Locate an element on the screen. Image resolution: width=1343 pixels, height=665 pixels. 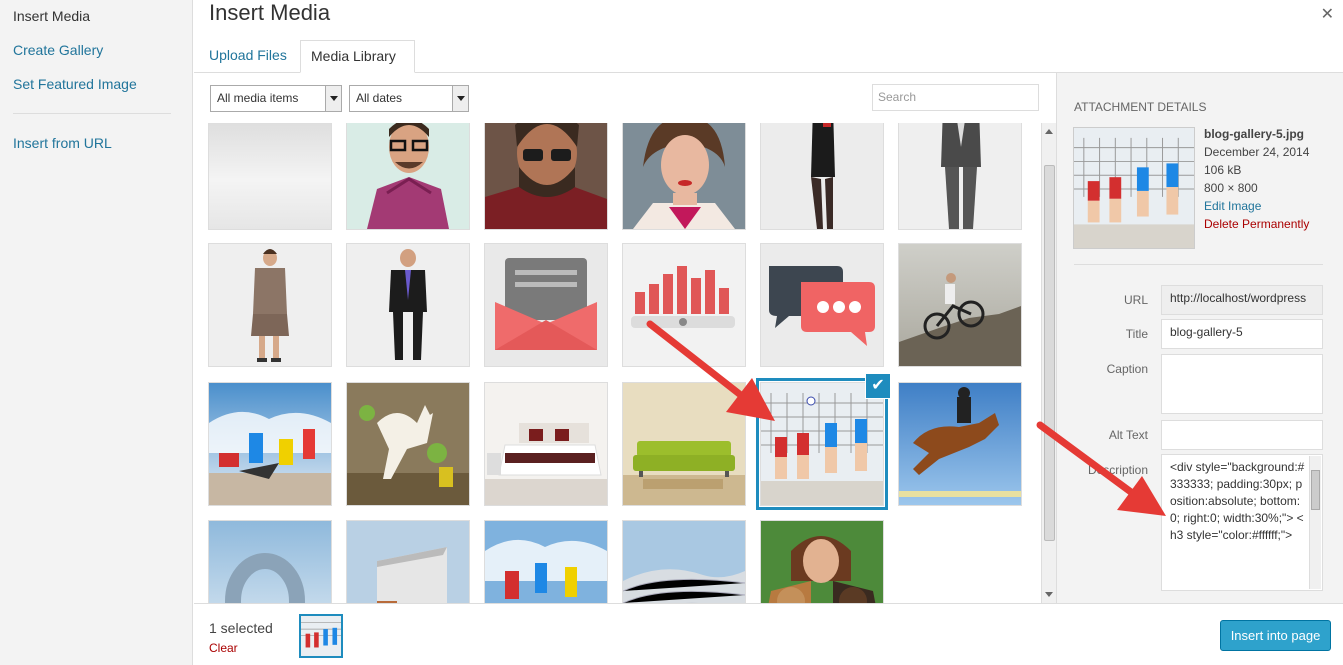
media-toolbar: 1 selected Clear Insert into page is located at coordinates (768, 634).